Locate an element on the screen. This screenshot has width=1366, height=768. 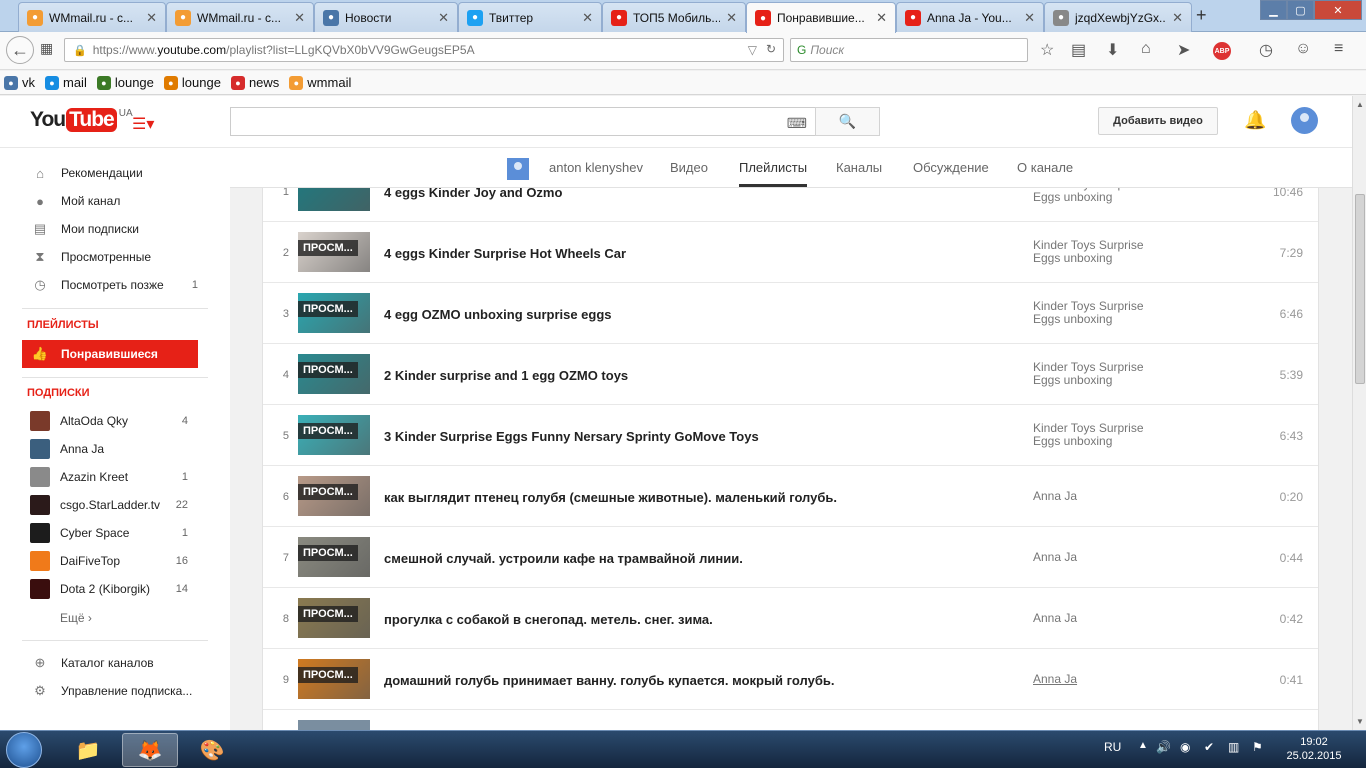
steam-icon: ◉ is located at coordinates (1185, 747).